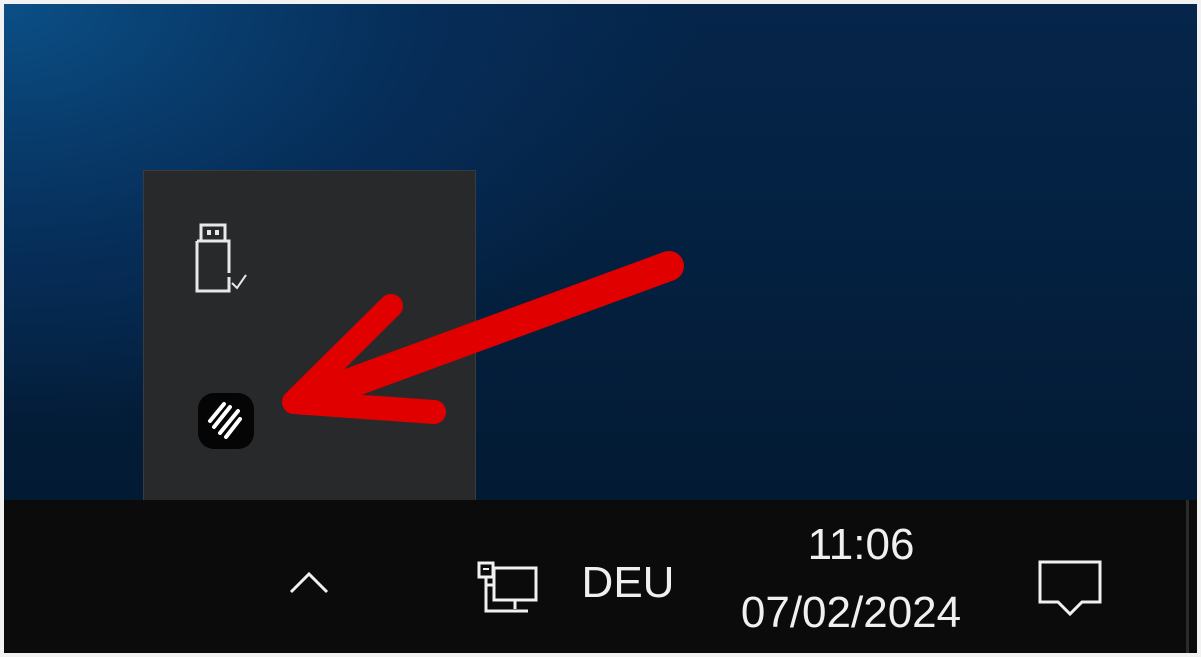  Describe the element at coordinates (628, 583) in the screenshot. I see `input-language-indicator: DEU` at that location.